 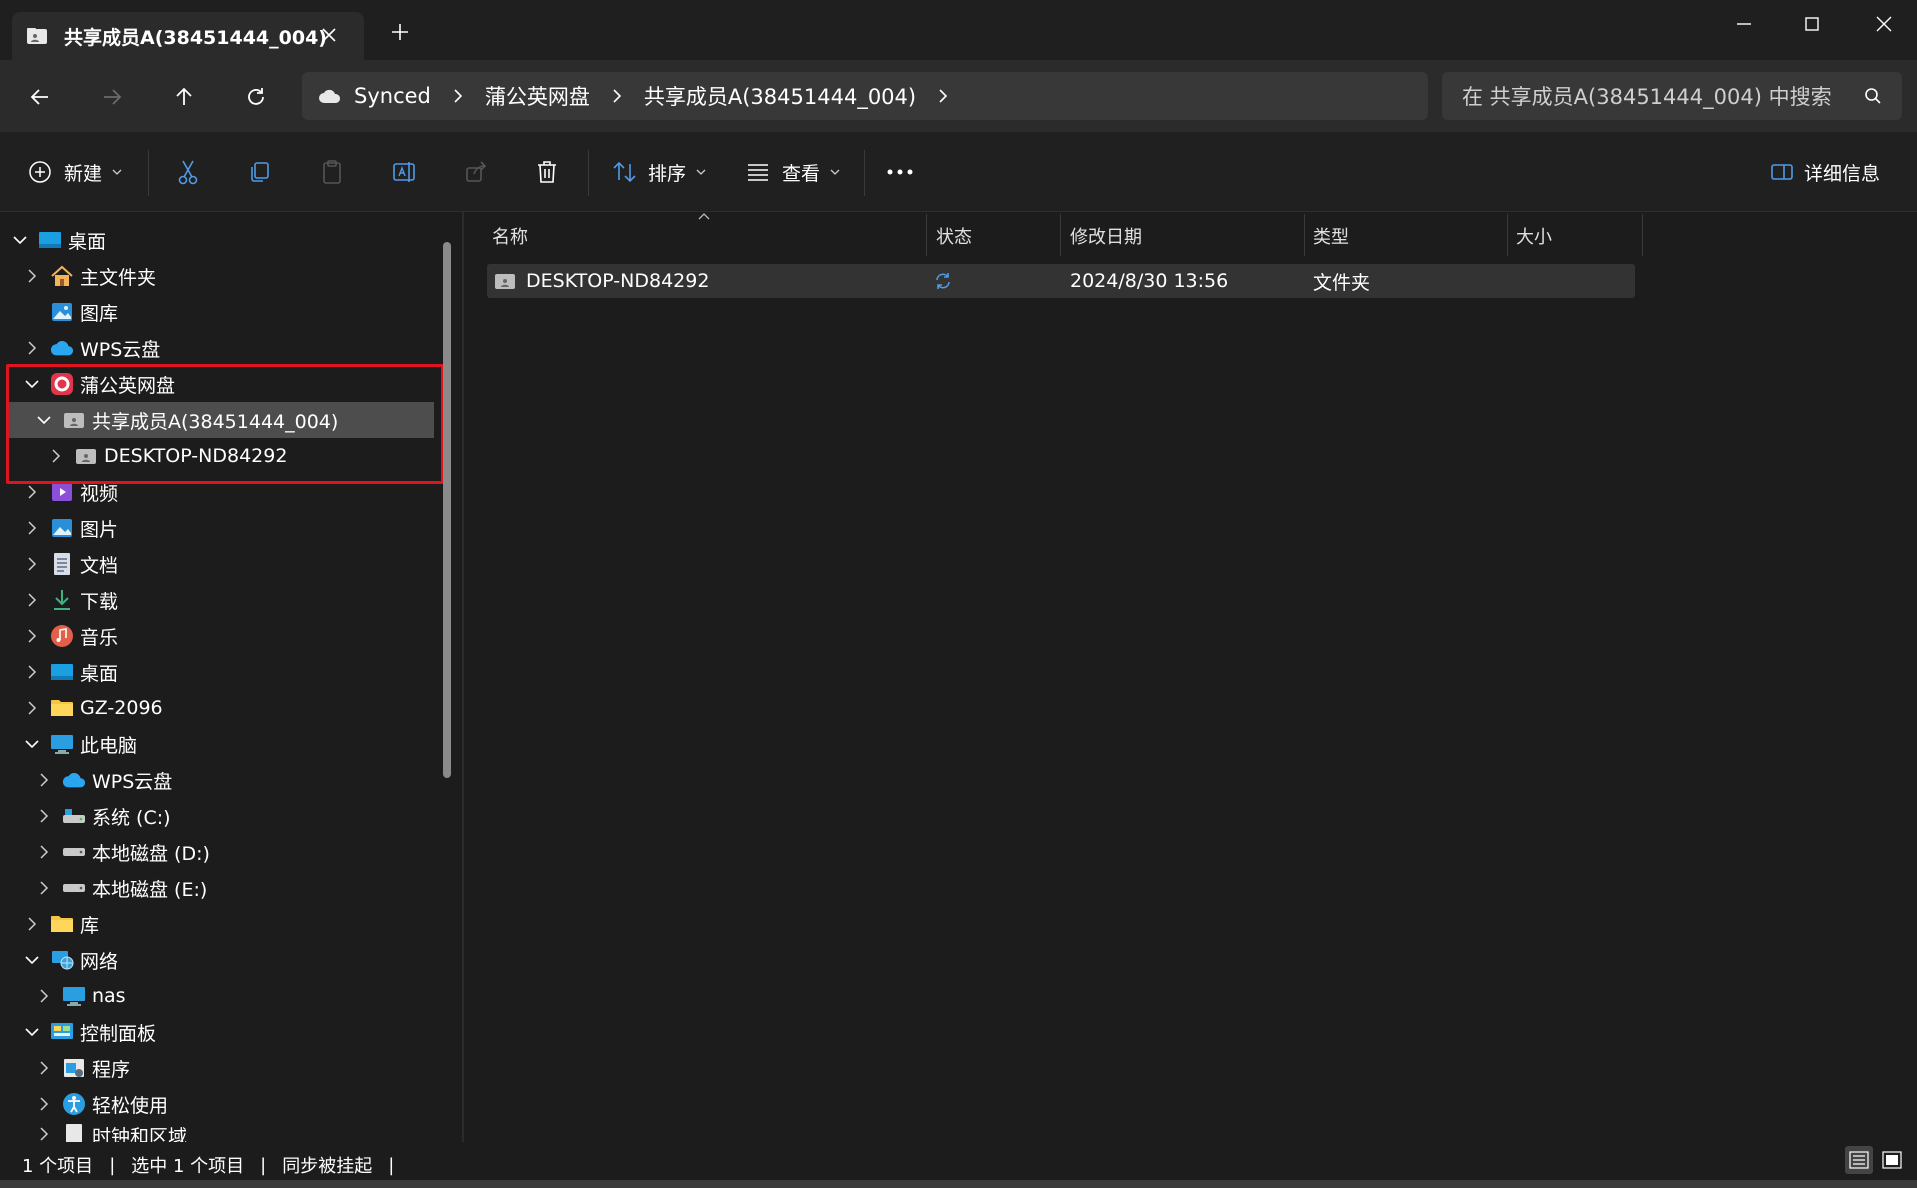 What do you see at coordinates (702, 236) in the screenshot?
I see `column-header-name: 名称` at bounding box center [702, 236].